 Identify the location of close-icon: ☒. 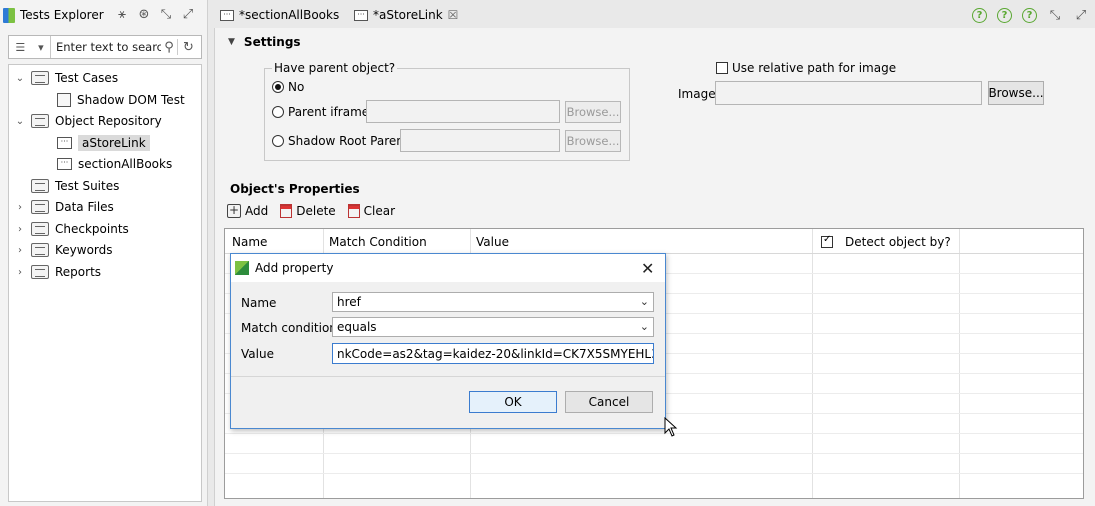
(453, 15).